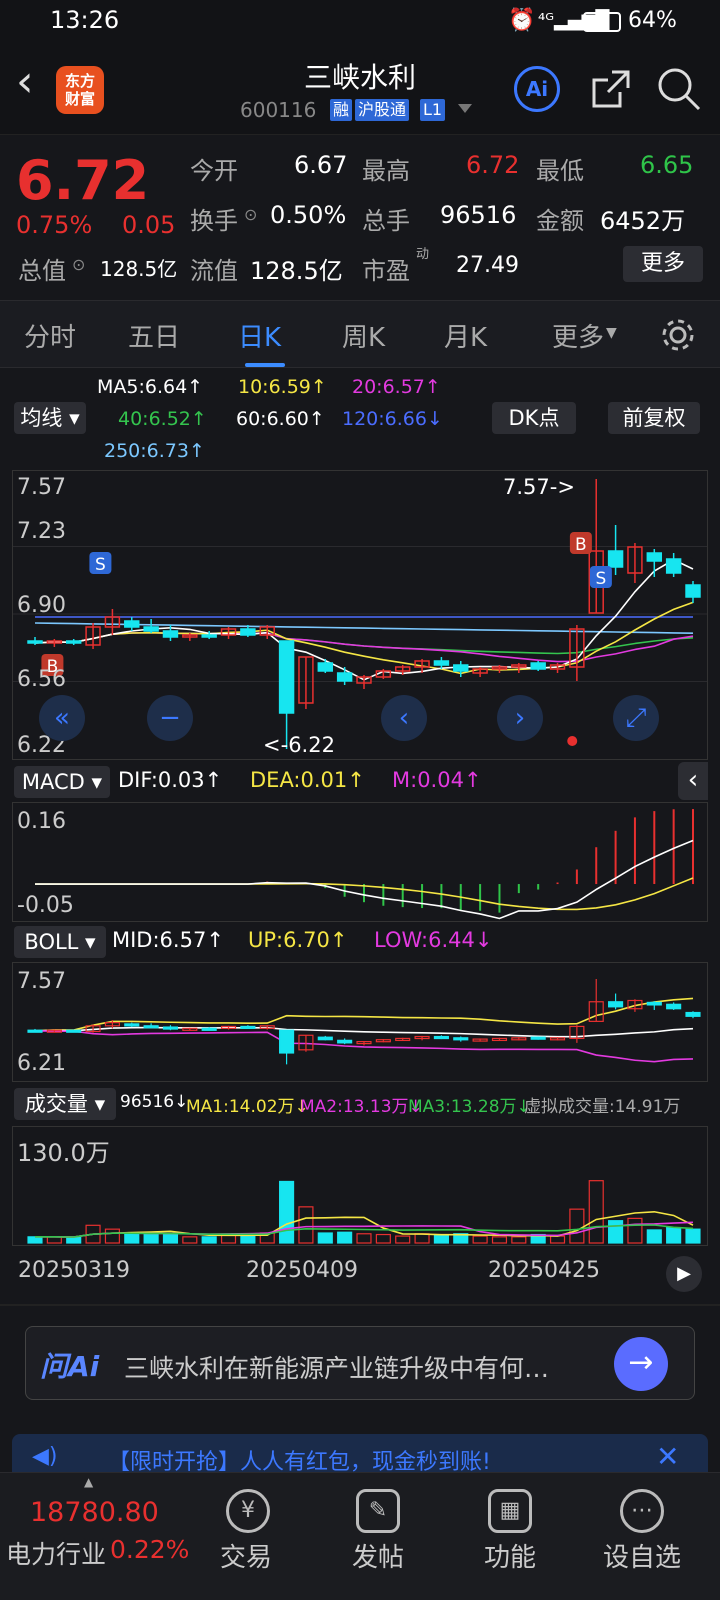 The image size is (720, 1600). What do you see at coordinates (214, 271) in the screenshot?
I see `float-label: 流值` at bounding box center [214, 271].